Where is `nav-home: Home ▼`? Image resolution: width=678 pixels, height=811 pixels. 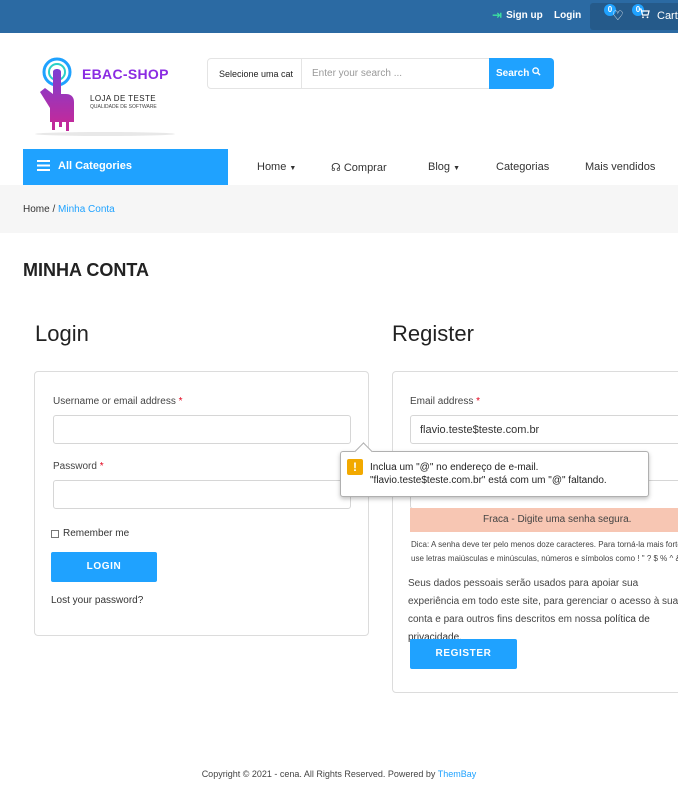 nav-home: Home ▼ is located at coordinates (276, 167).